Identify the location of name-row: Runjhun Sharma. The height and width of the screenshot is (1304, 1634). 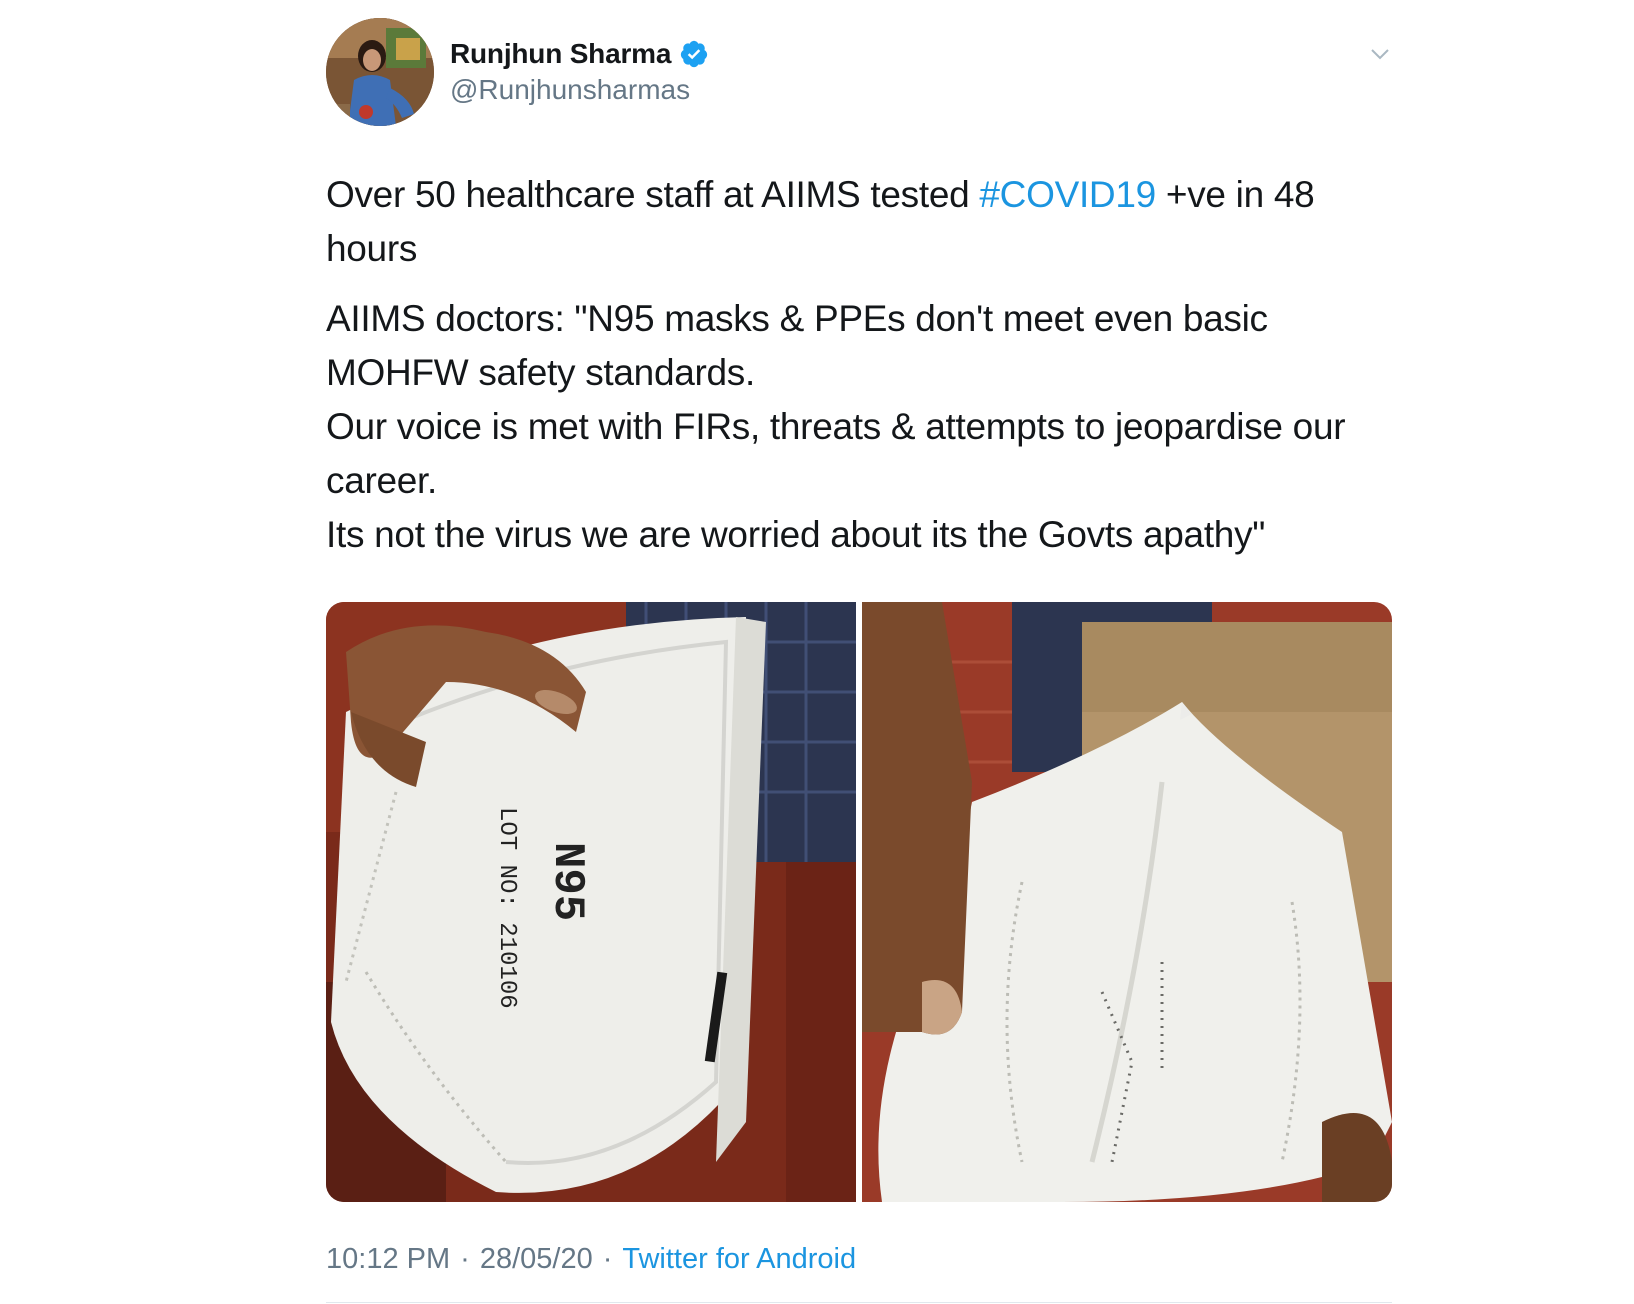
(579, 54).